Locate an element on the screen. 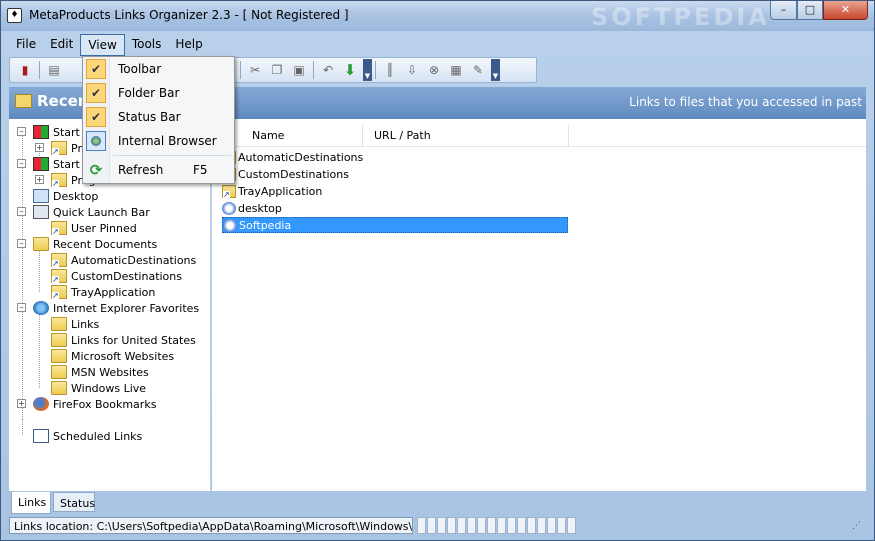 This screenshot has width=875, height=541. browser-globe-icon is located at coordinates (96, 141).